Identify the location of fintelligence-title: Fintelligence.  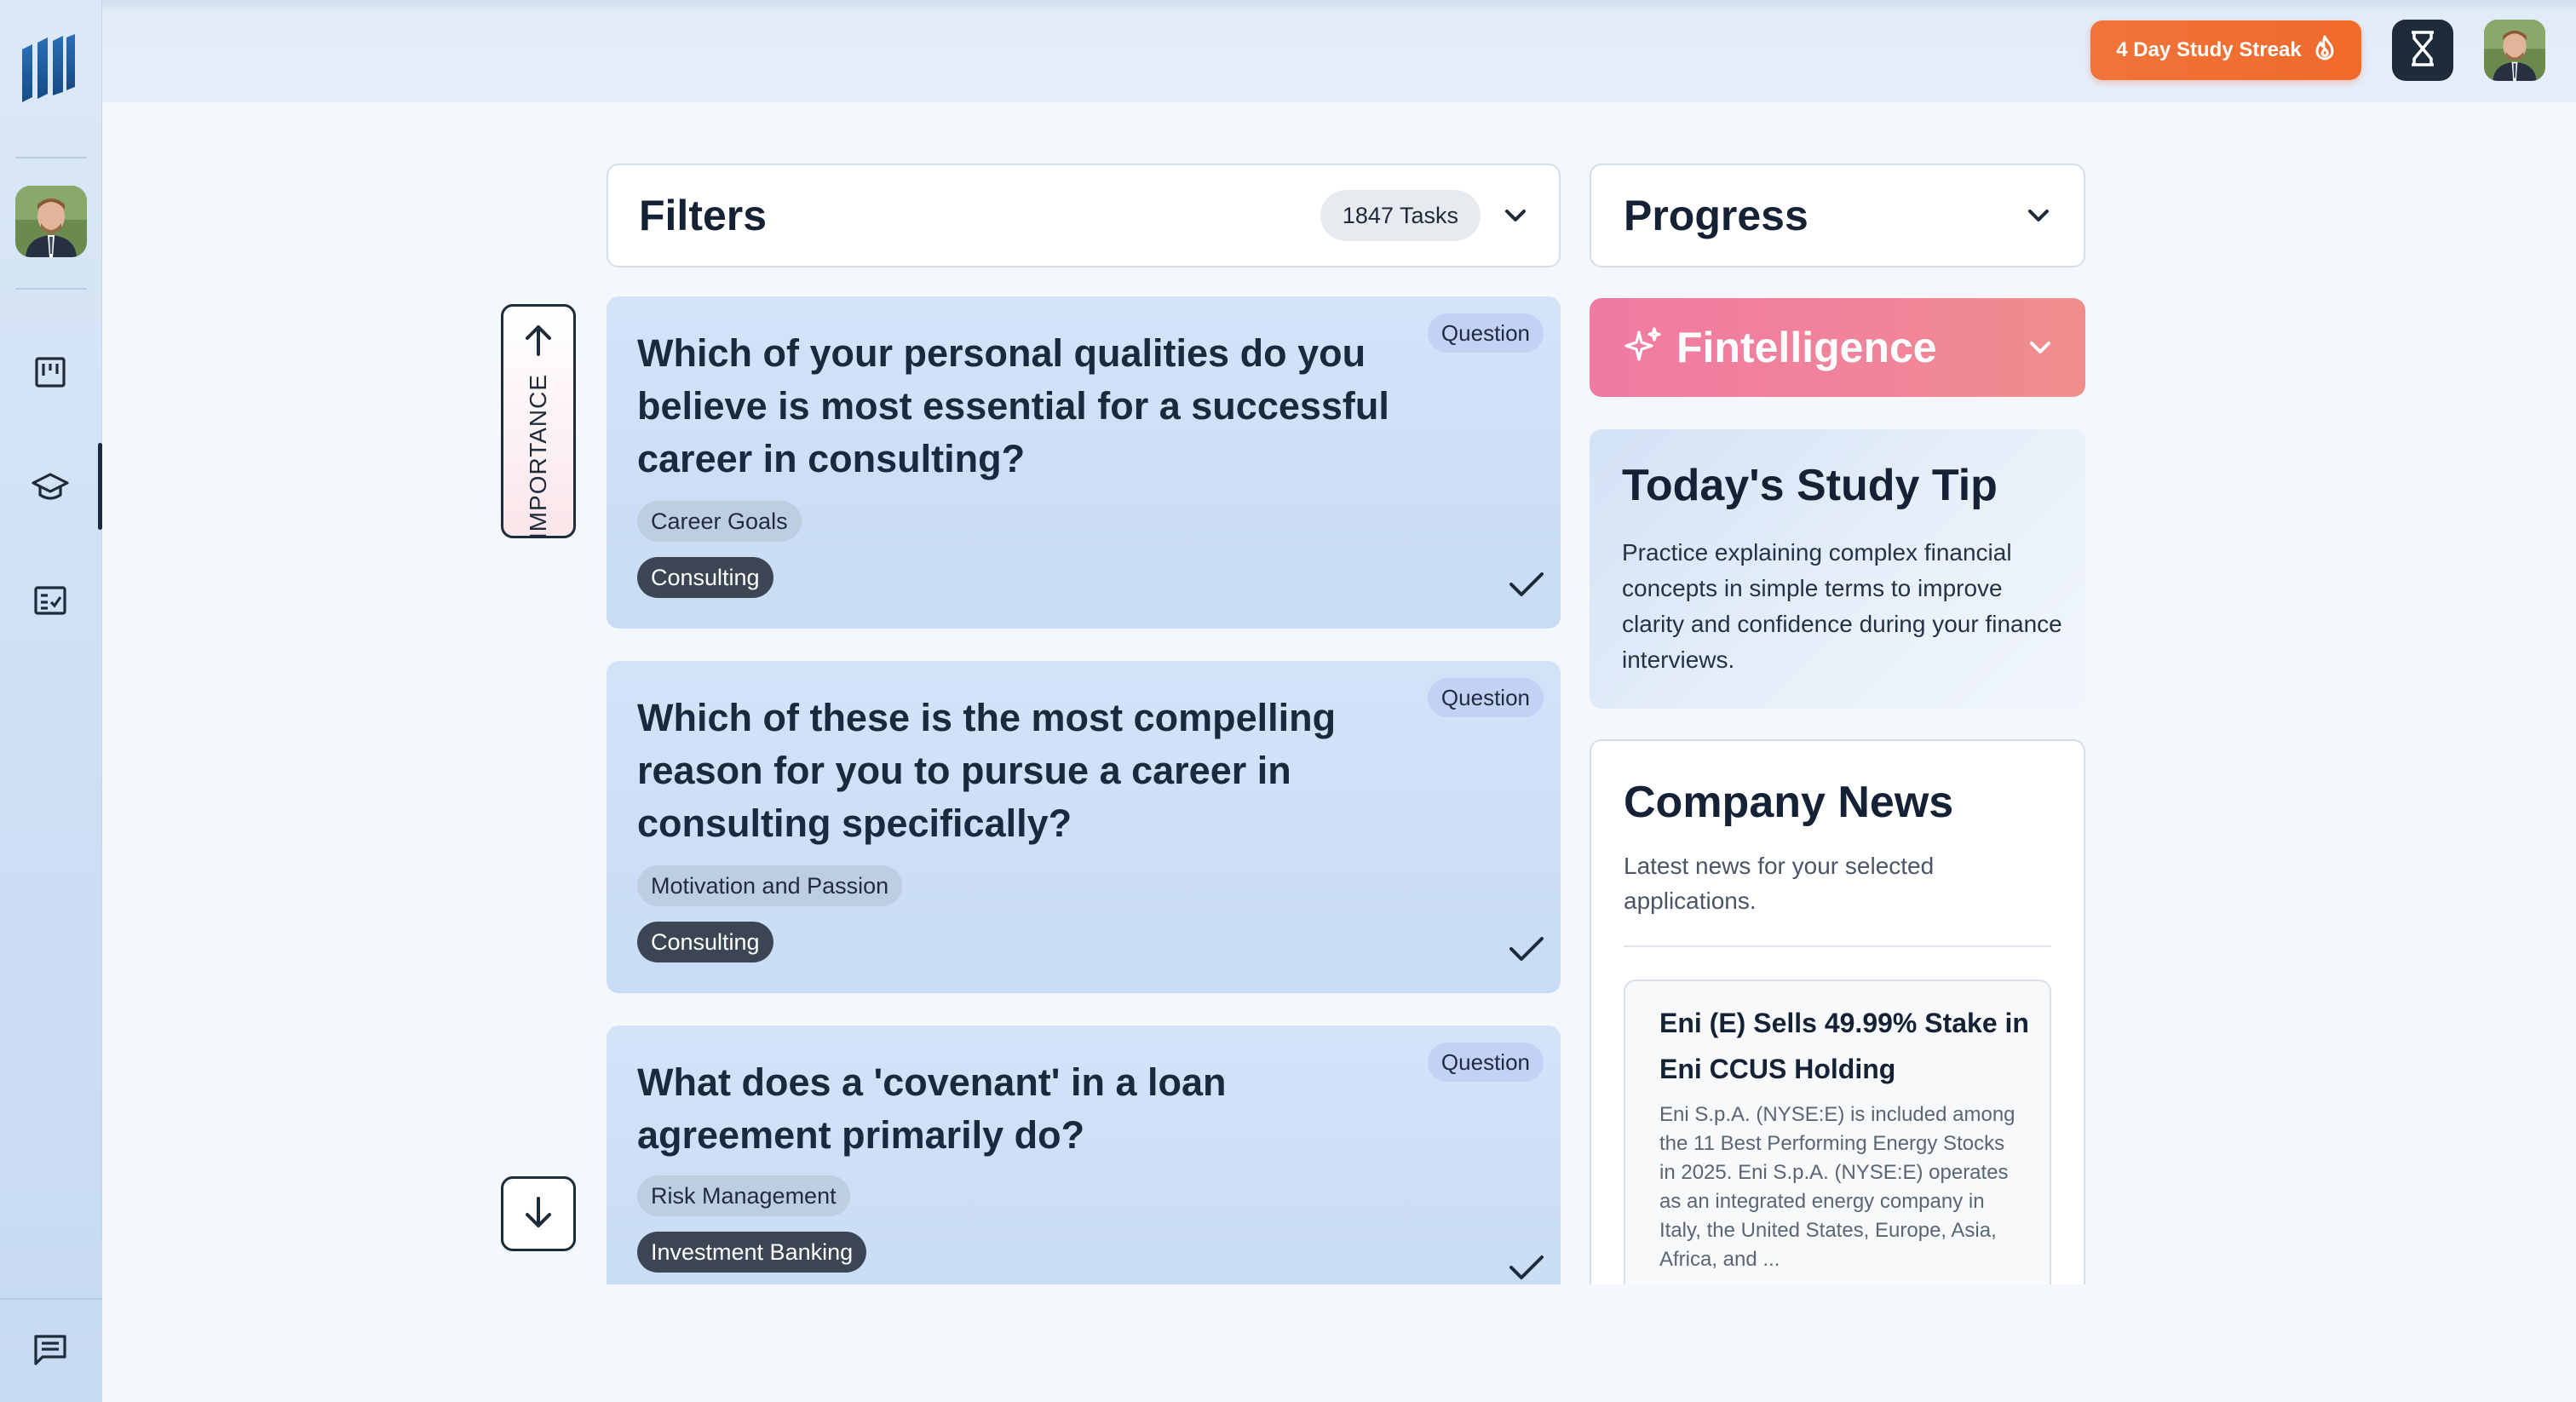
(1807, 347).